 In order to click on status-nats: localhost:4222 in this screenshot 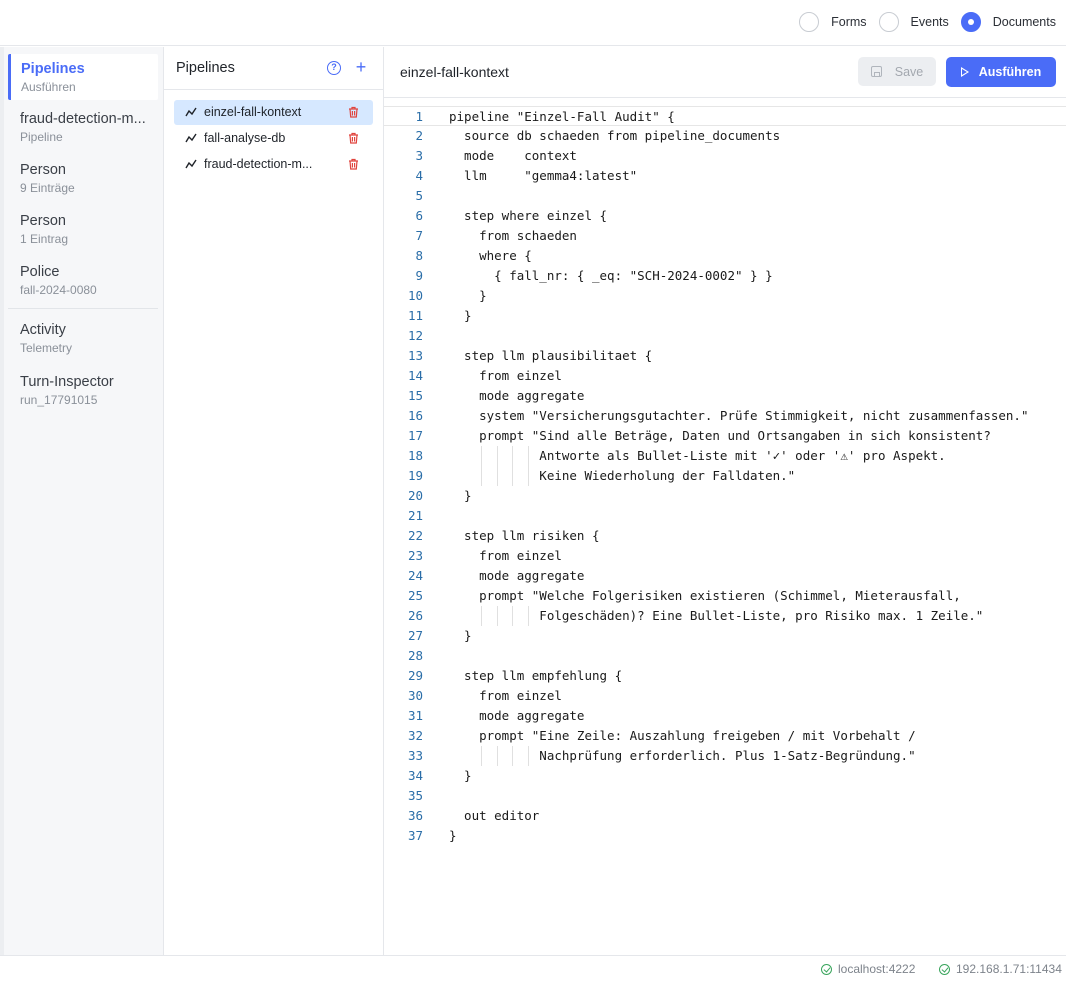, I will do `click(868, 969)`.